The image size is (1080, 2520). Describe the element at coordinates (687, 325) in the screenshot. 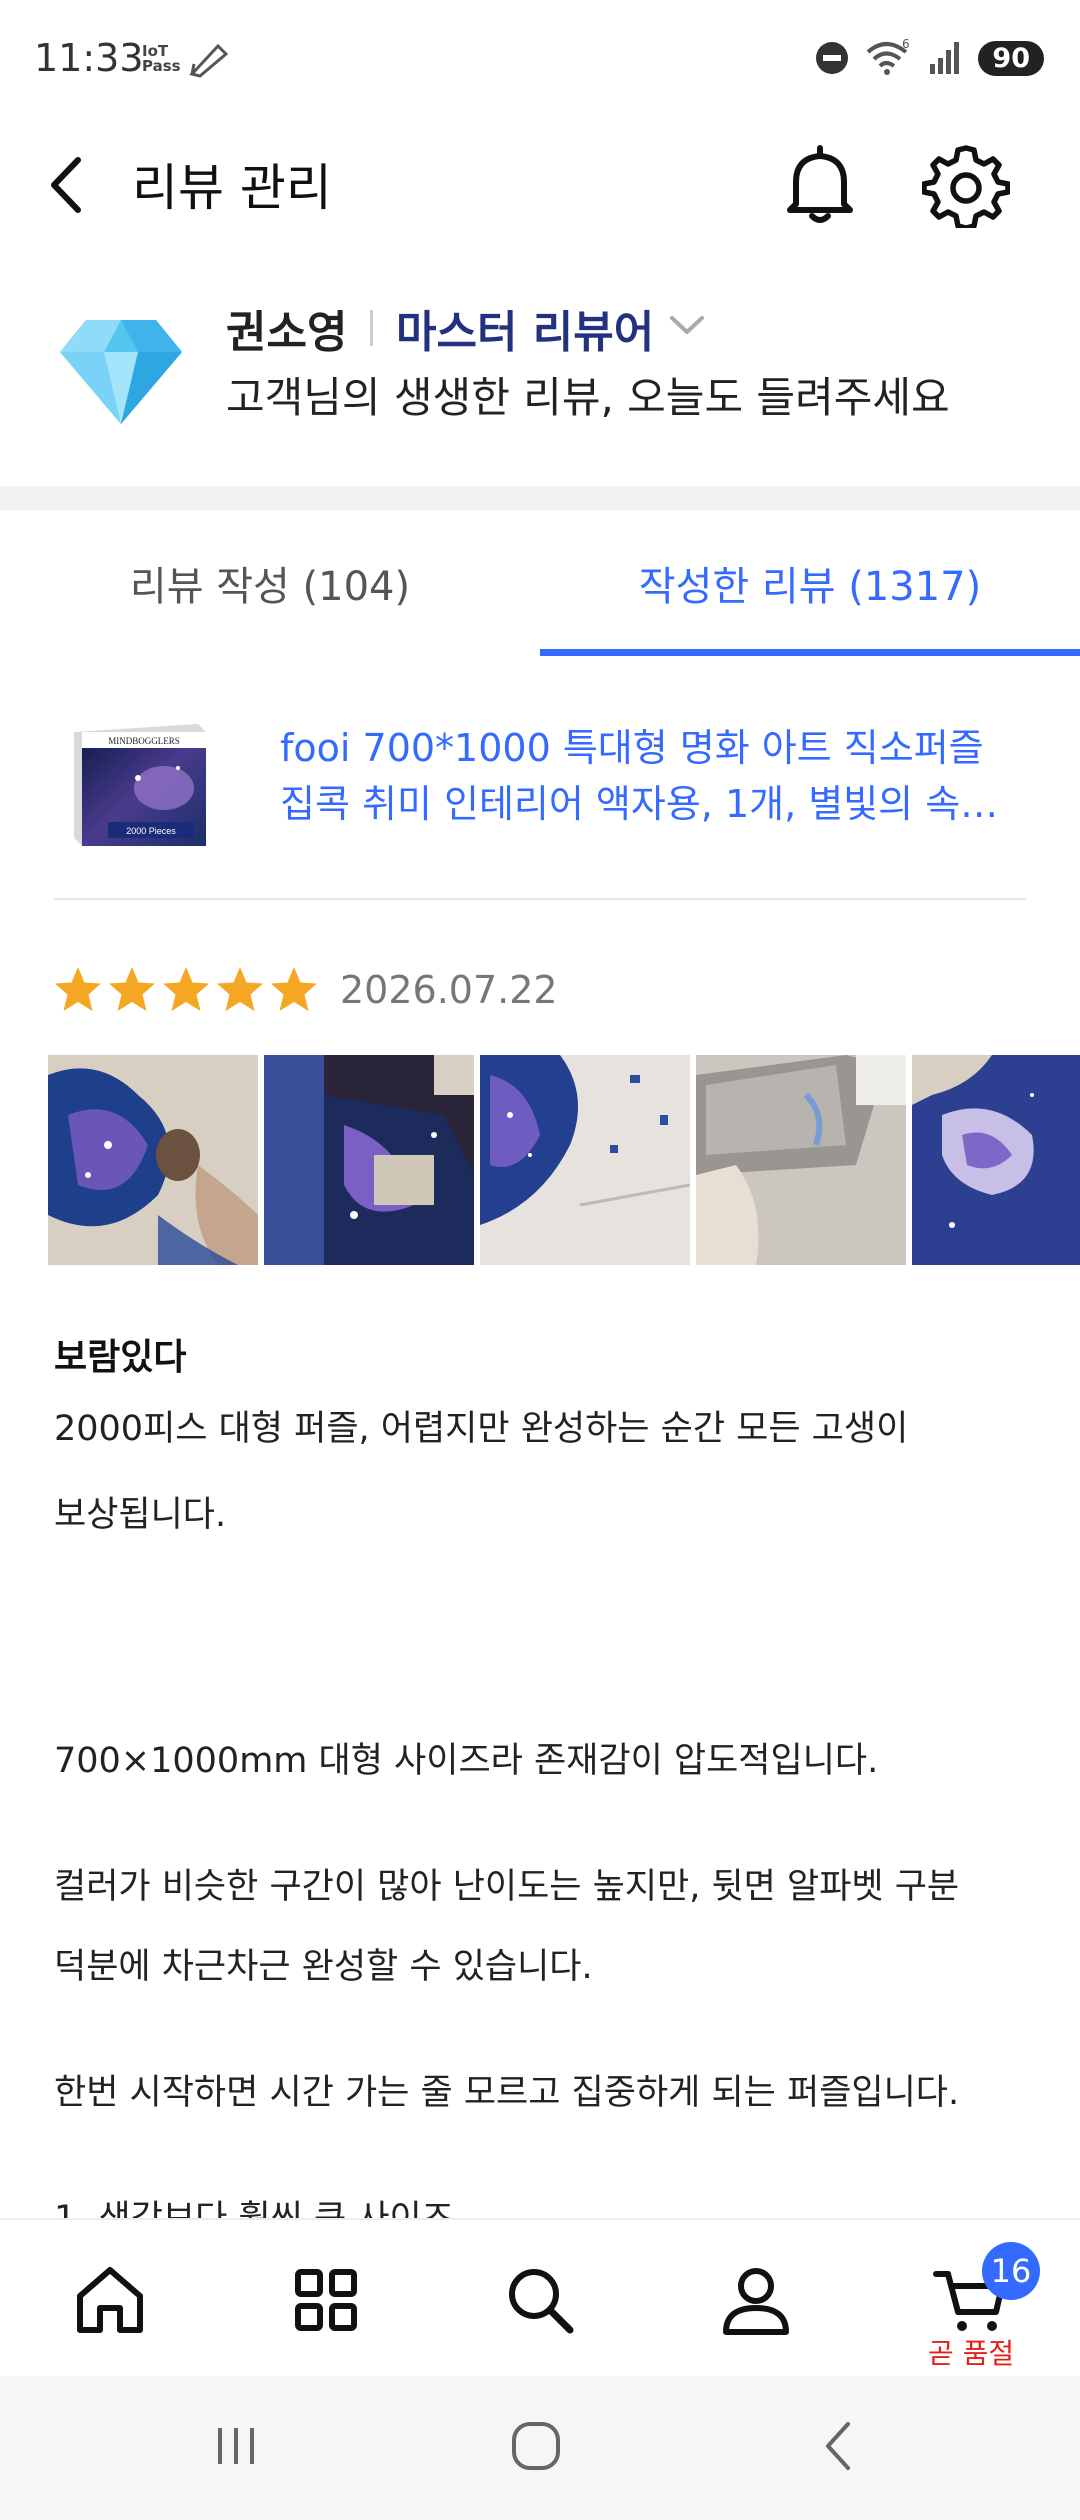

I see `chevron-down-icon` at that location.